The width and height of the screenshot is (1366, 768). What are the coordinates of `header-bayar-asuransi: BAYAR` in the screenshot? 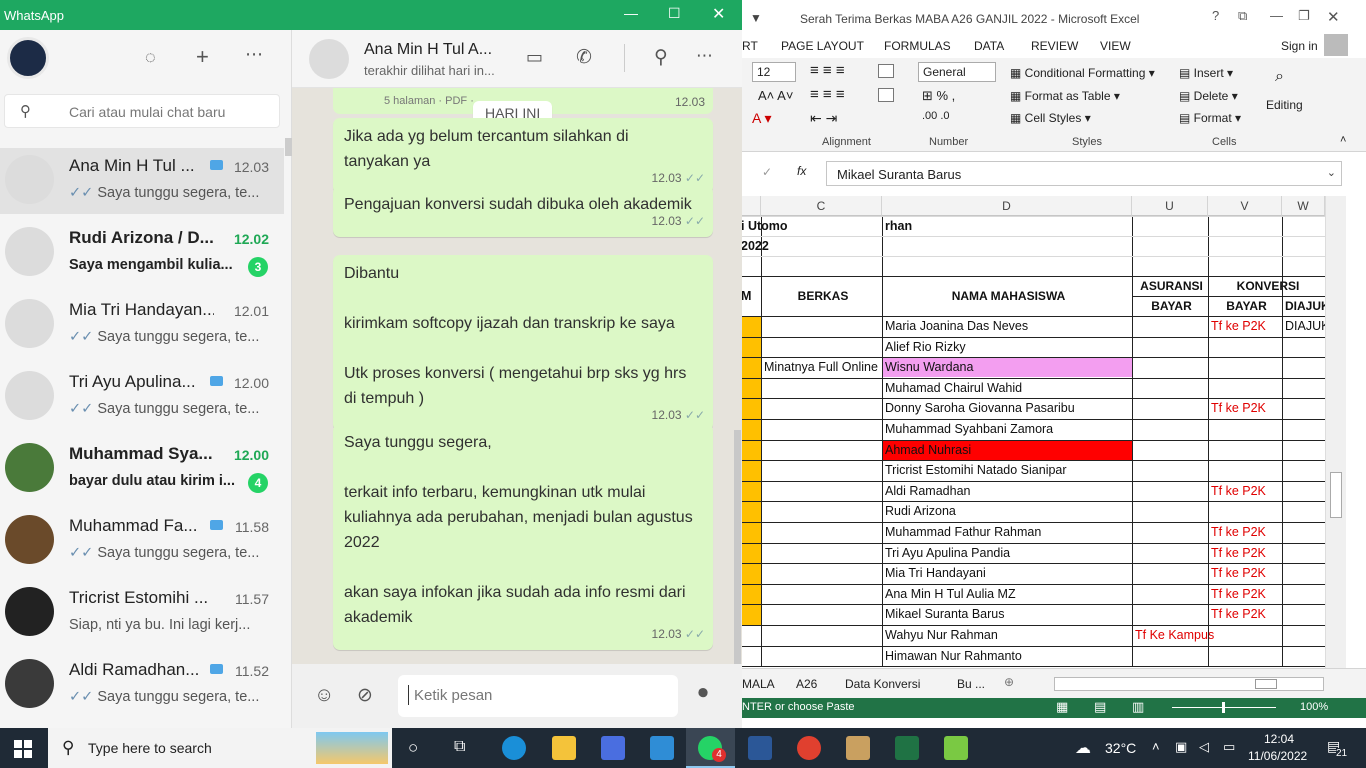 It's located at (1170, 306).